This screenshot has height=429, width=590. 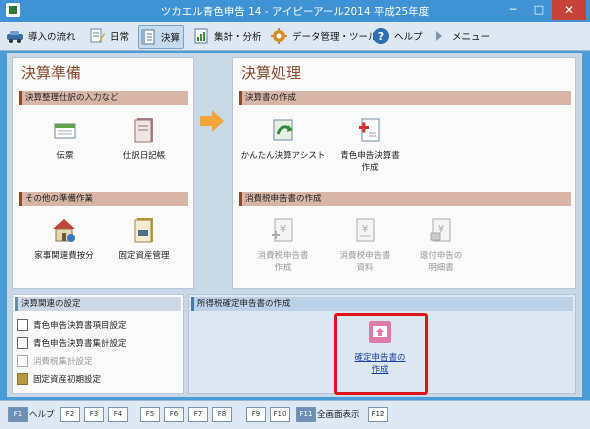 What do you see at coordinates (256, 414) in the screenshot?
I see `f9-key: F9` at bounding box center [256, 414].